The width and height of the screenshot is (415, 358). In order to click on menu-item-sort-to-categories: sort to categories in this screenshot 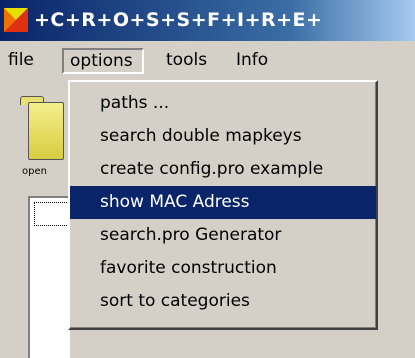, I will do `click(223, 301)`.